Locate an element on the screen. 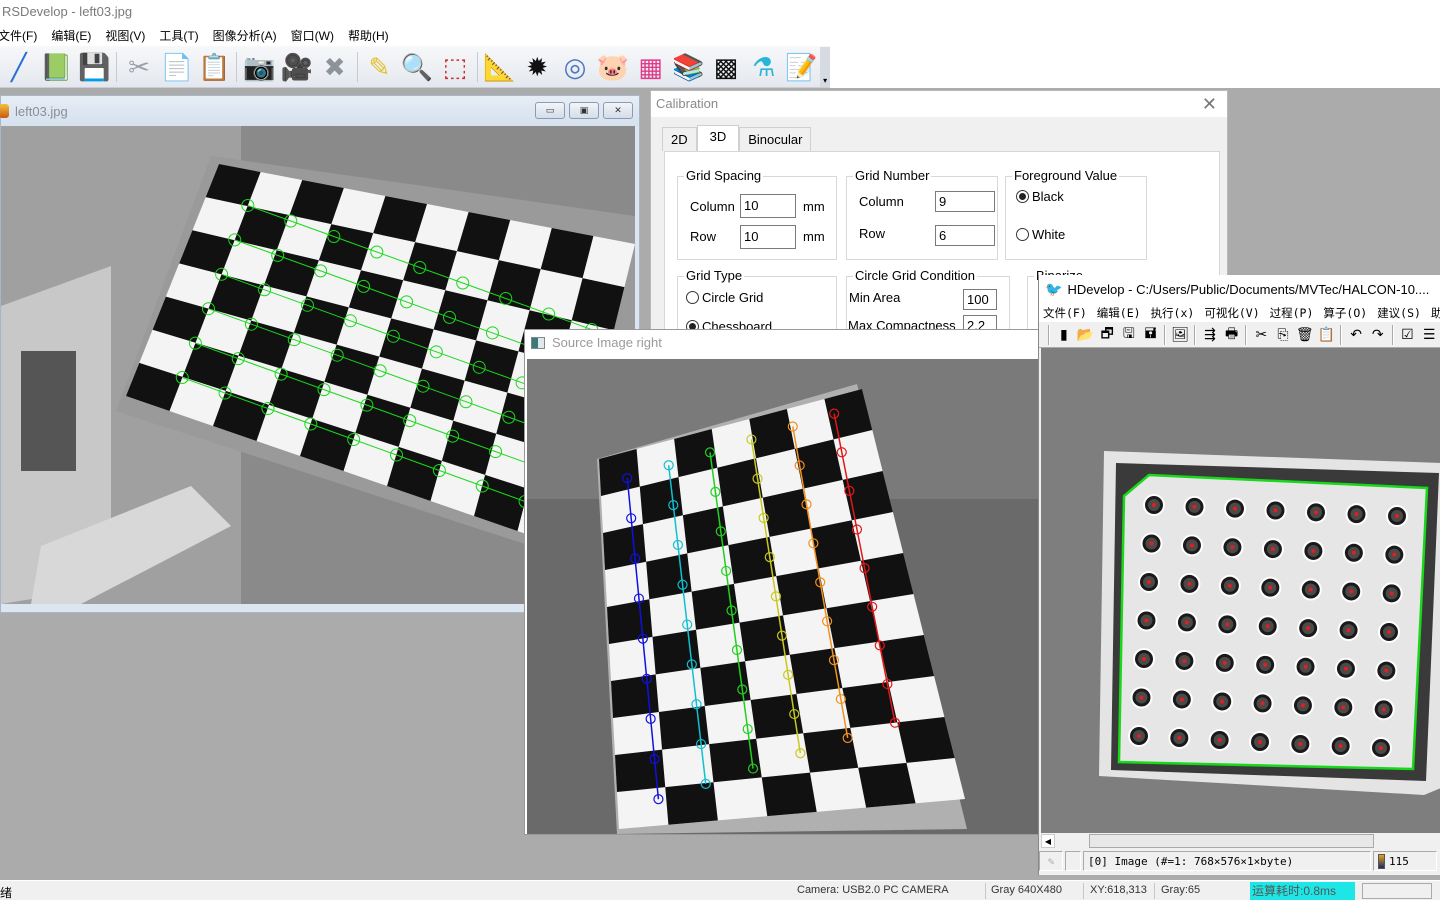 The image size is (1440, 900). menu-item: 工具(T) is located at coordinates (178, 35).